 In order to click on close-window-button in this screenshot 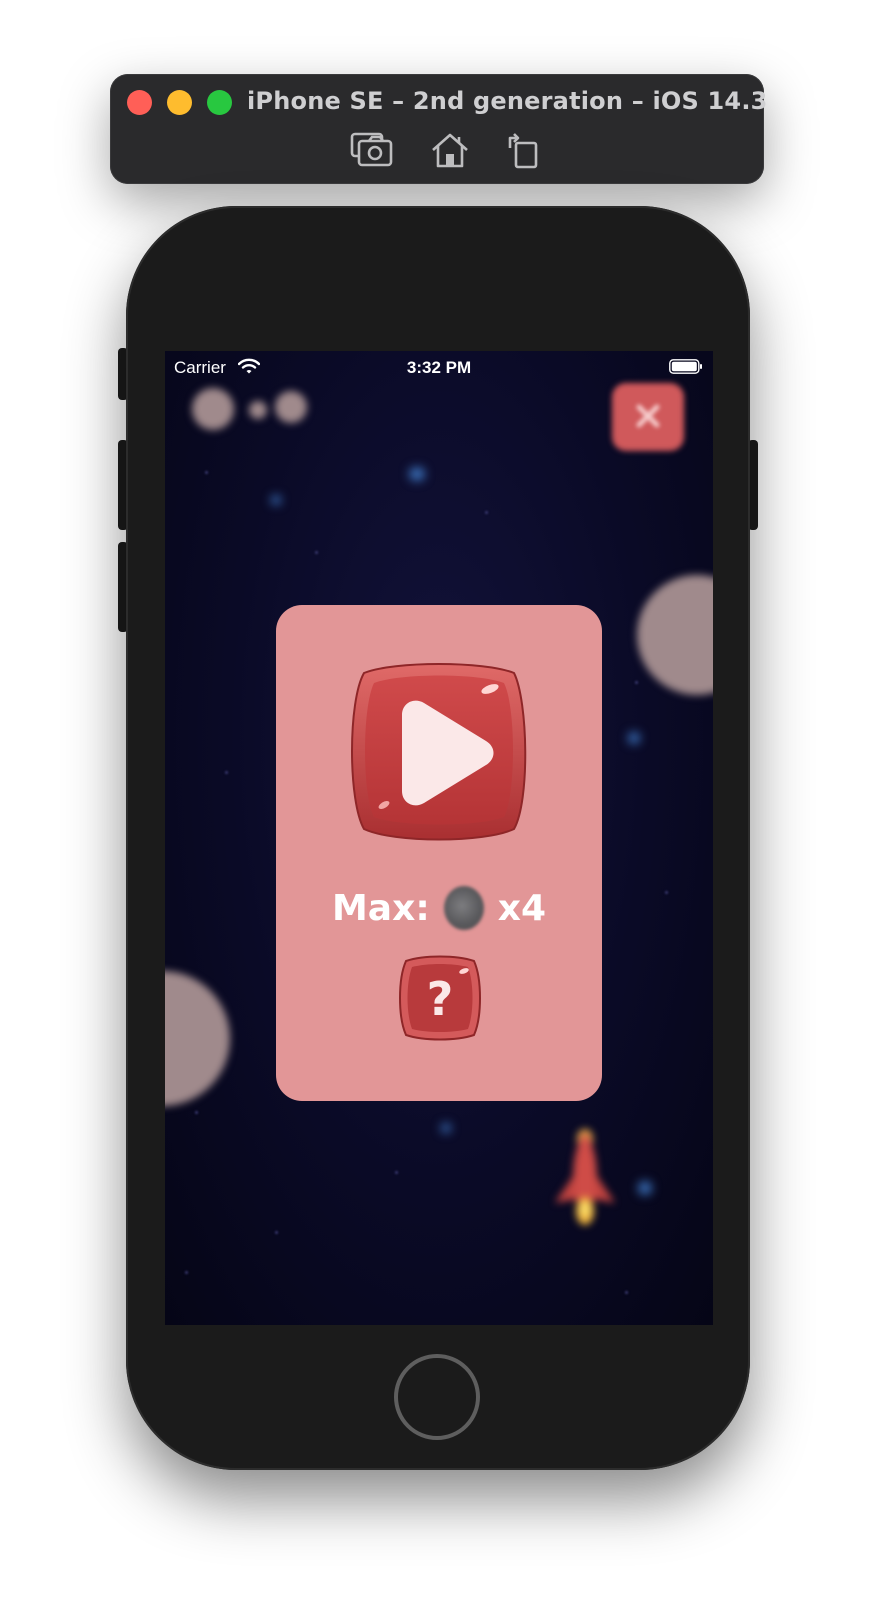, I will do `click(139, 102)`.